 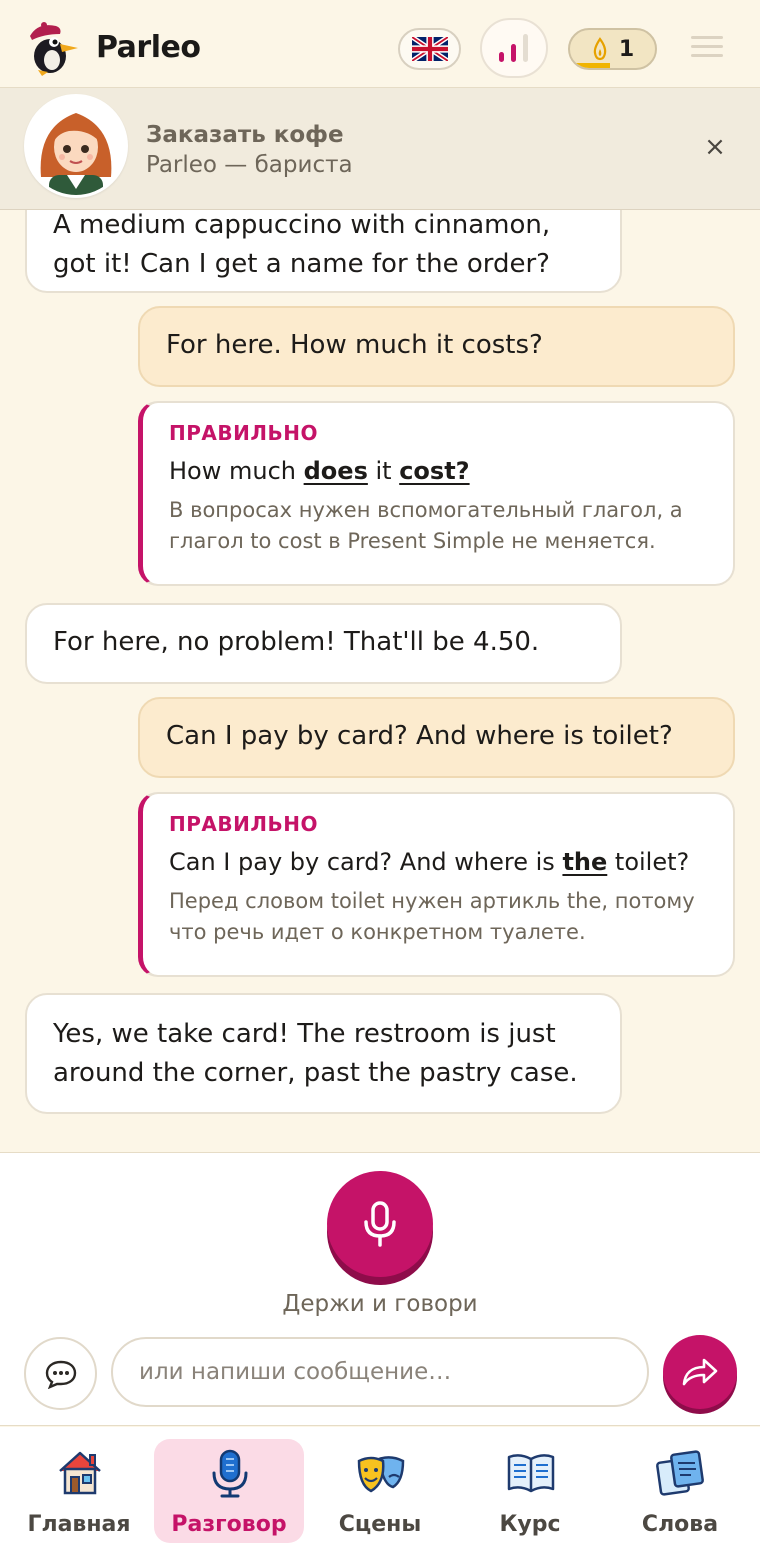 What do you see at coordinates (585, 862) in the screenshot?
I see `corrected-highlight: the` at bounding box center [585, 862].